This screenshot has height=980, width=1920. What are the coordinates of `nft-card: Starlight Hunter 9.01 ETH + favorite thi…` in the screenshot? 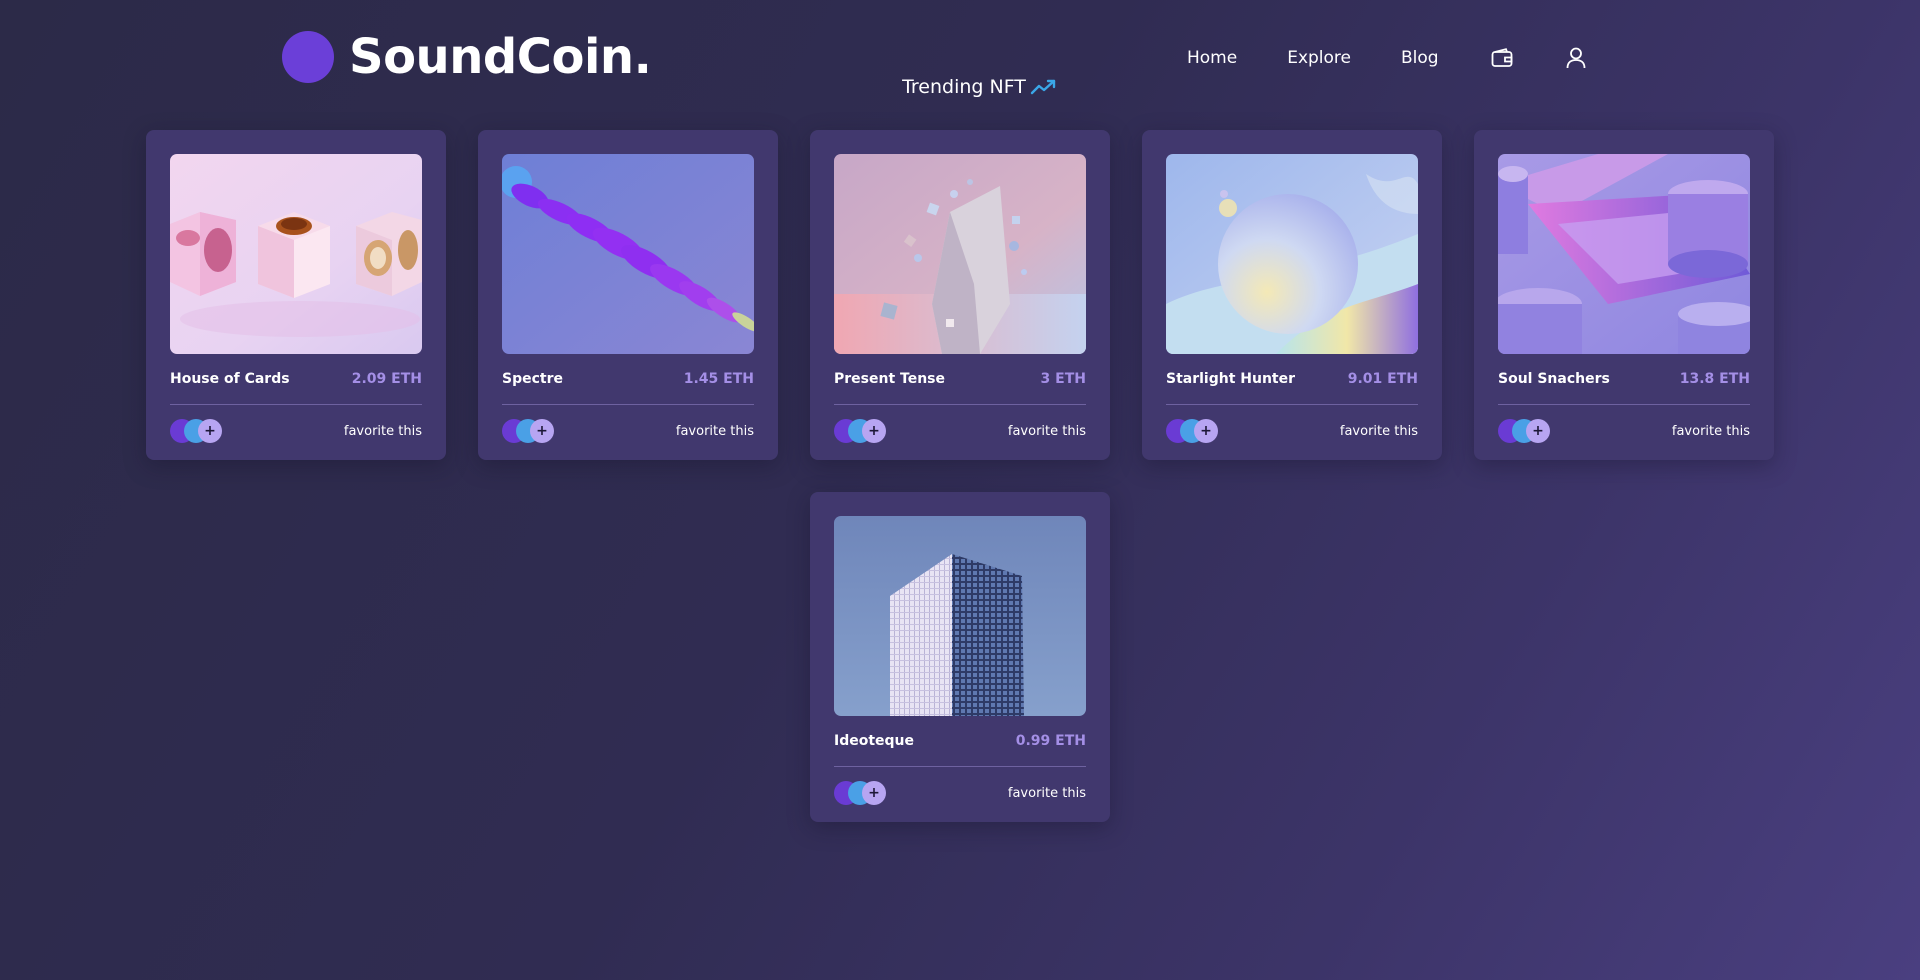 It's located at (1292, 295).